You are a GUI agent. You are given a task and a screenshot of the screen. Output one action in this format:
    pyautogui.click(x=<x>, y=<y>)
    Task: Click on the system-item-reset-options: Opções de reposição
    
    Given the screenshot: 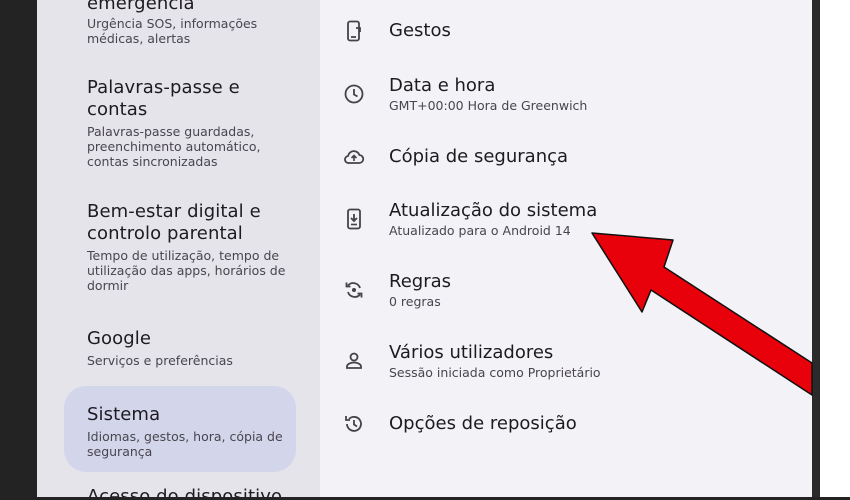 What is the action you would take?
    pyautogui.click(x=566, y=426)
    